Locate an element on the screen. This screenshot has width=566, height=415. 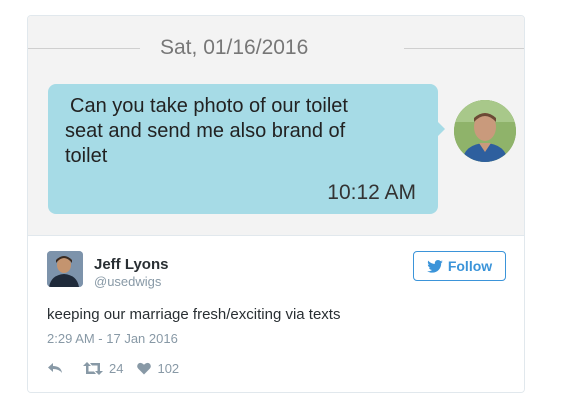
message-line: Can you take photo of our toilet is located at coordinates (209, 106).